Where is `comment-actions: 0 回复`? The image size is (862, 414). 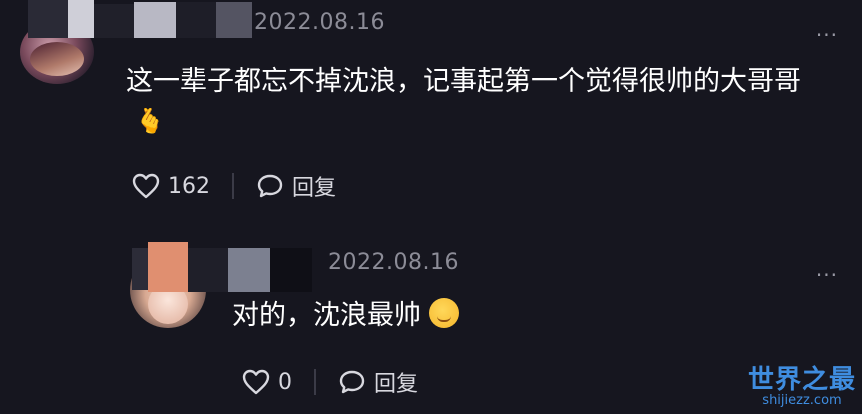
comment-actions: 0 回复 is located at coordinates (330, 382).